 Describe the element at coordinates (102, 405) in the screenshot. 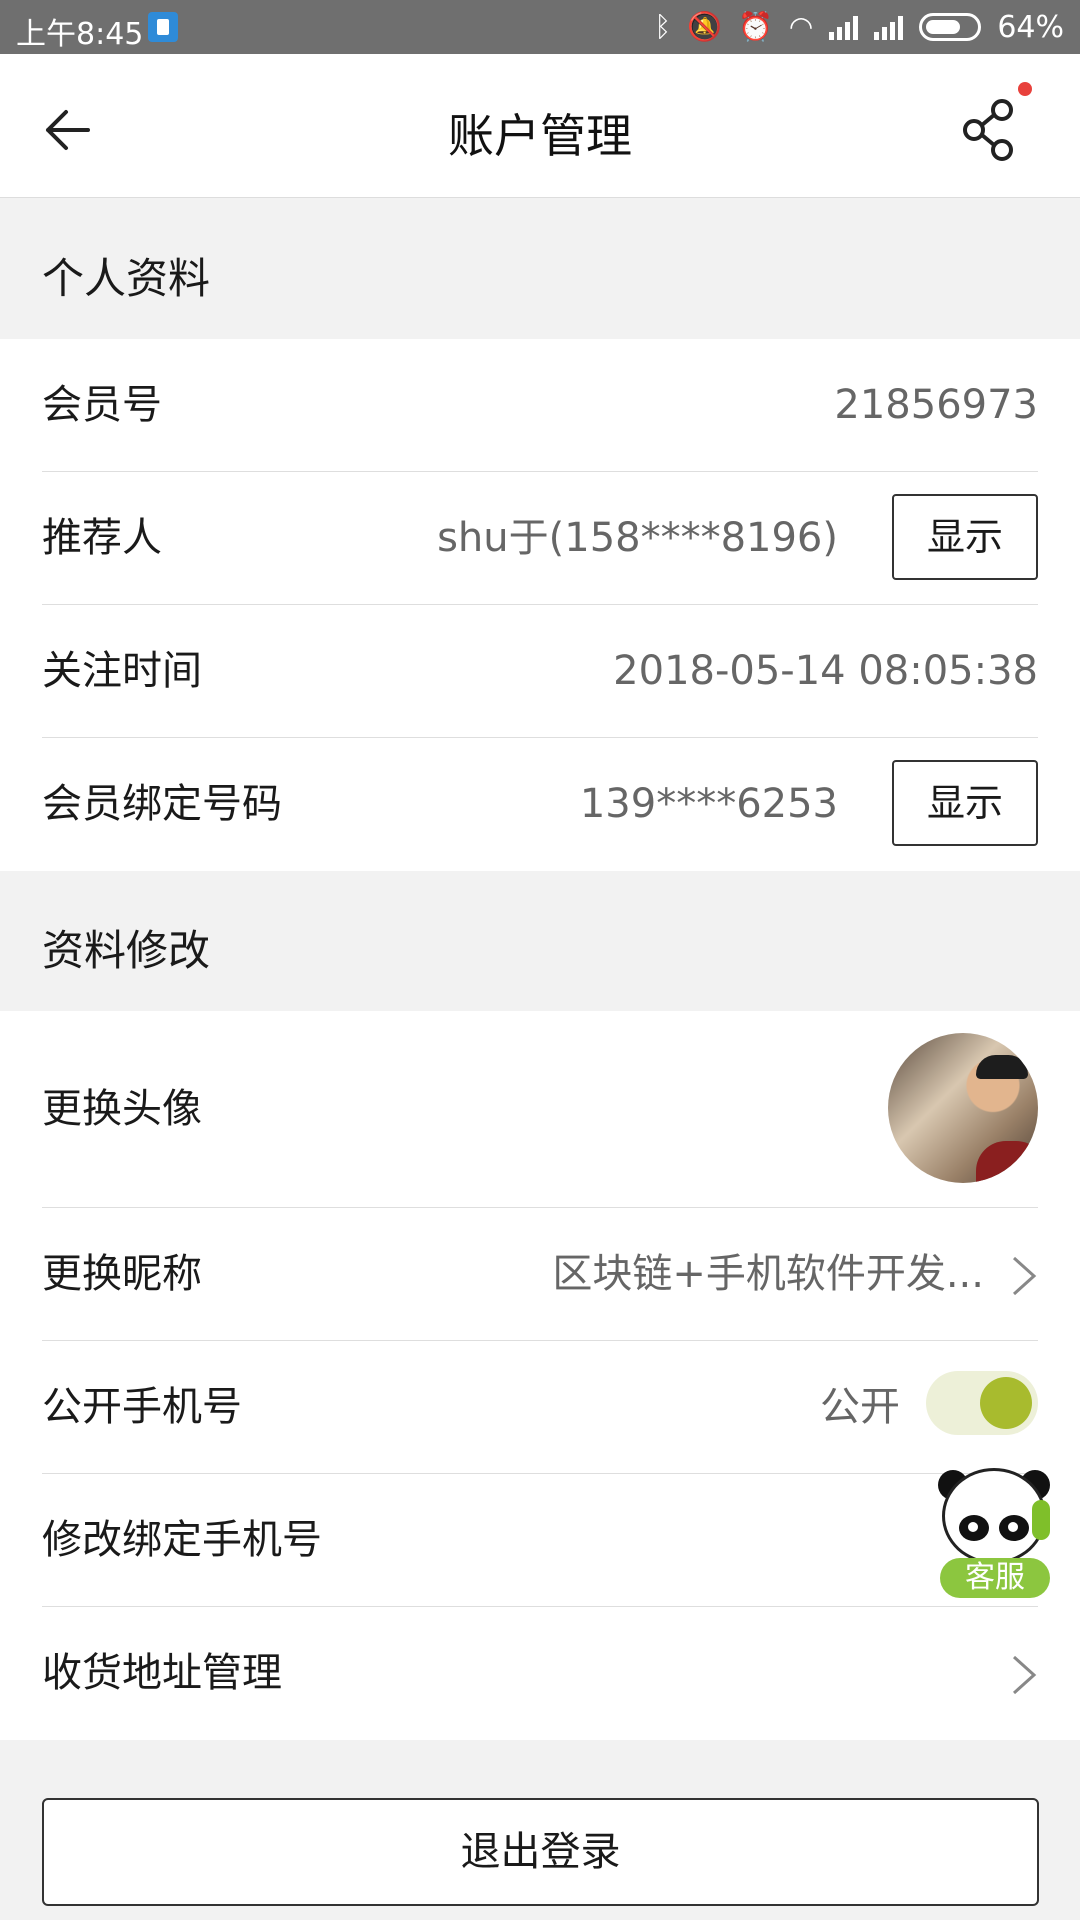

I see `row-label: 会员号` at that location.